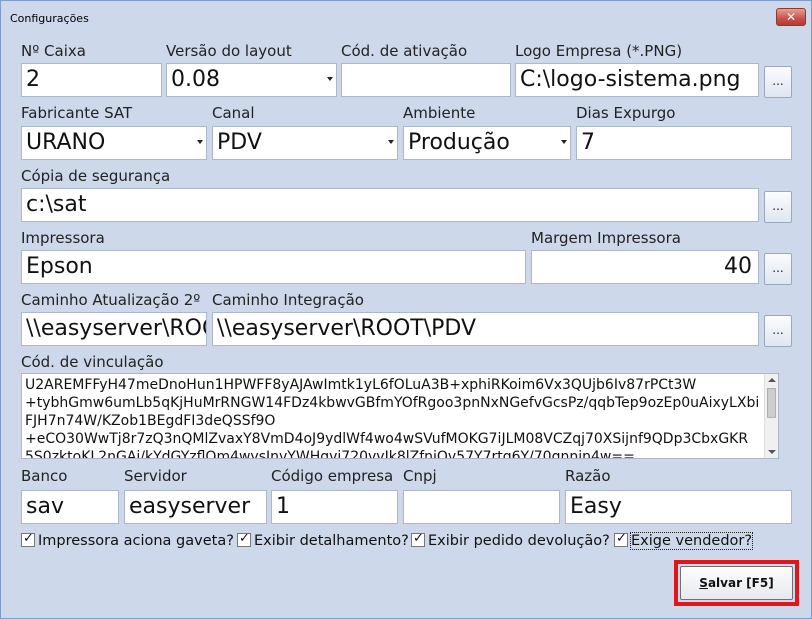  I want to click on checkbox-vendedor: ✓ Exige vendedor?, so click(684, 542).